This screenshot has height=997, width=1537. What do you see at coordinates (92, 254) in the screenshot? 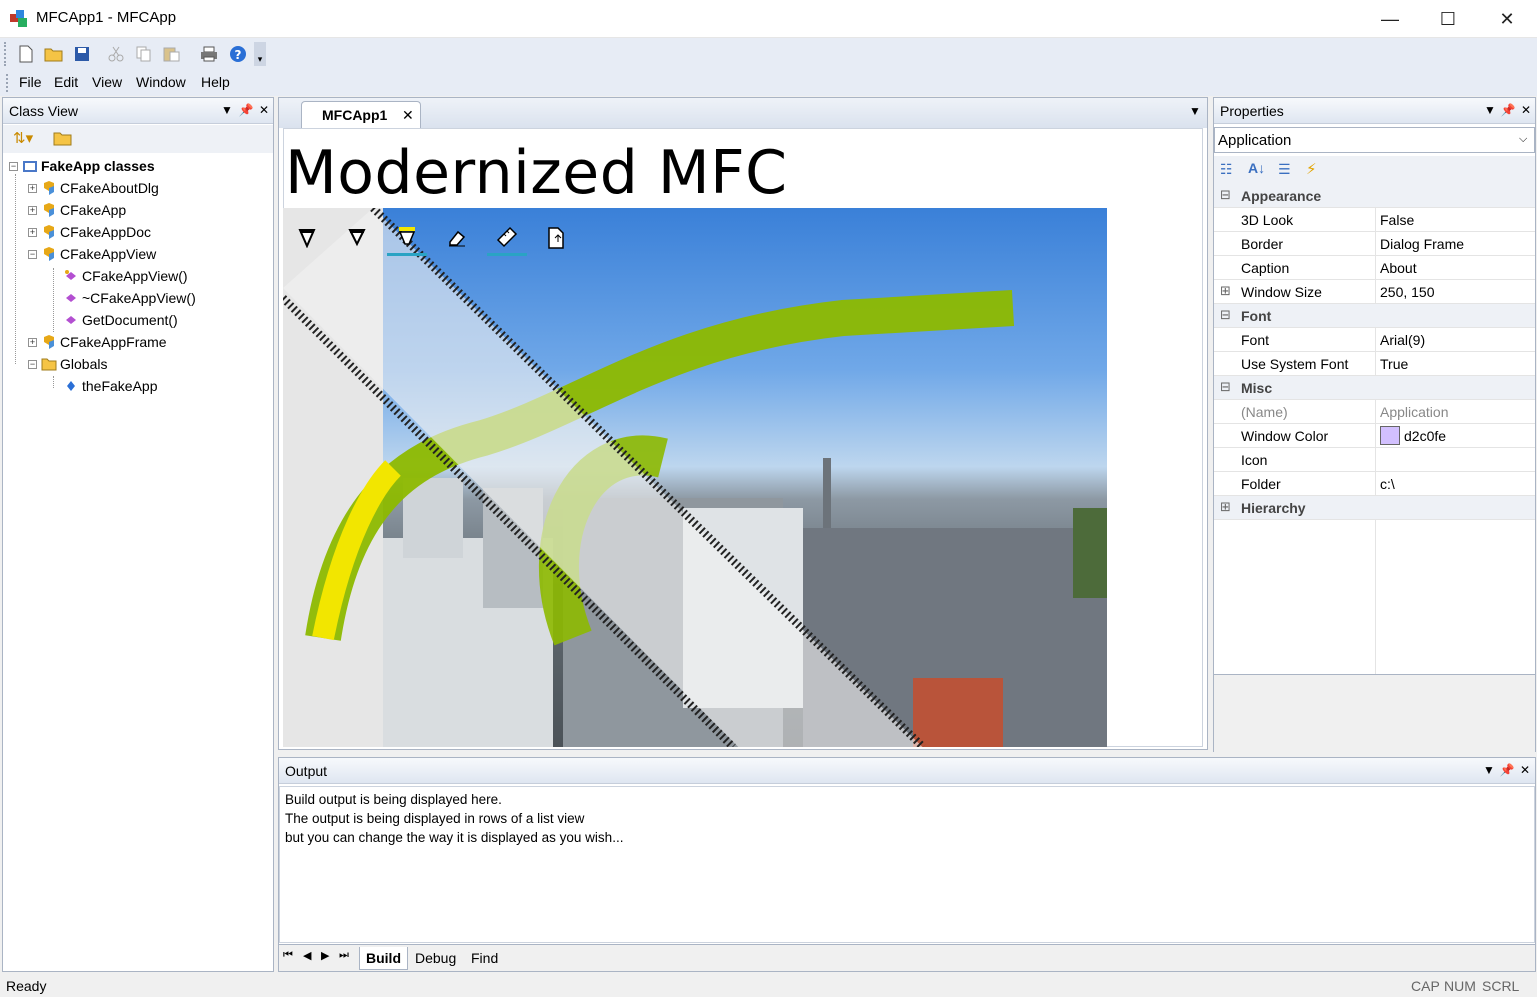
I see `tree-item-cfakeappview: − CFakeAppView` at bounding box center [92, 254].